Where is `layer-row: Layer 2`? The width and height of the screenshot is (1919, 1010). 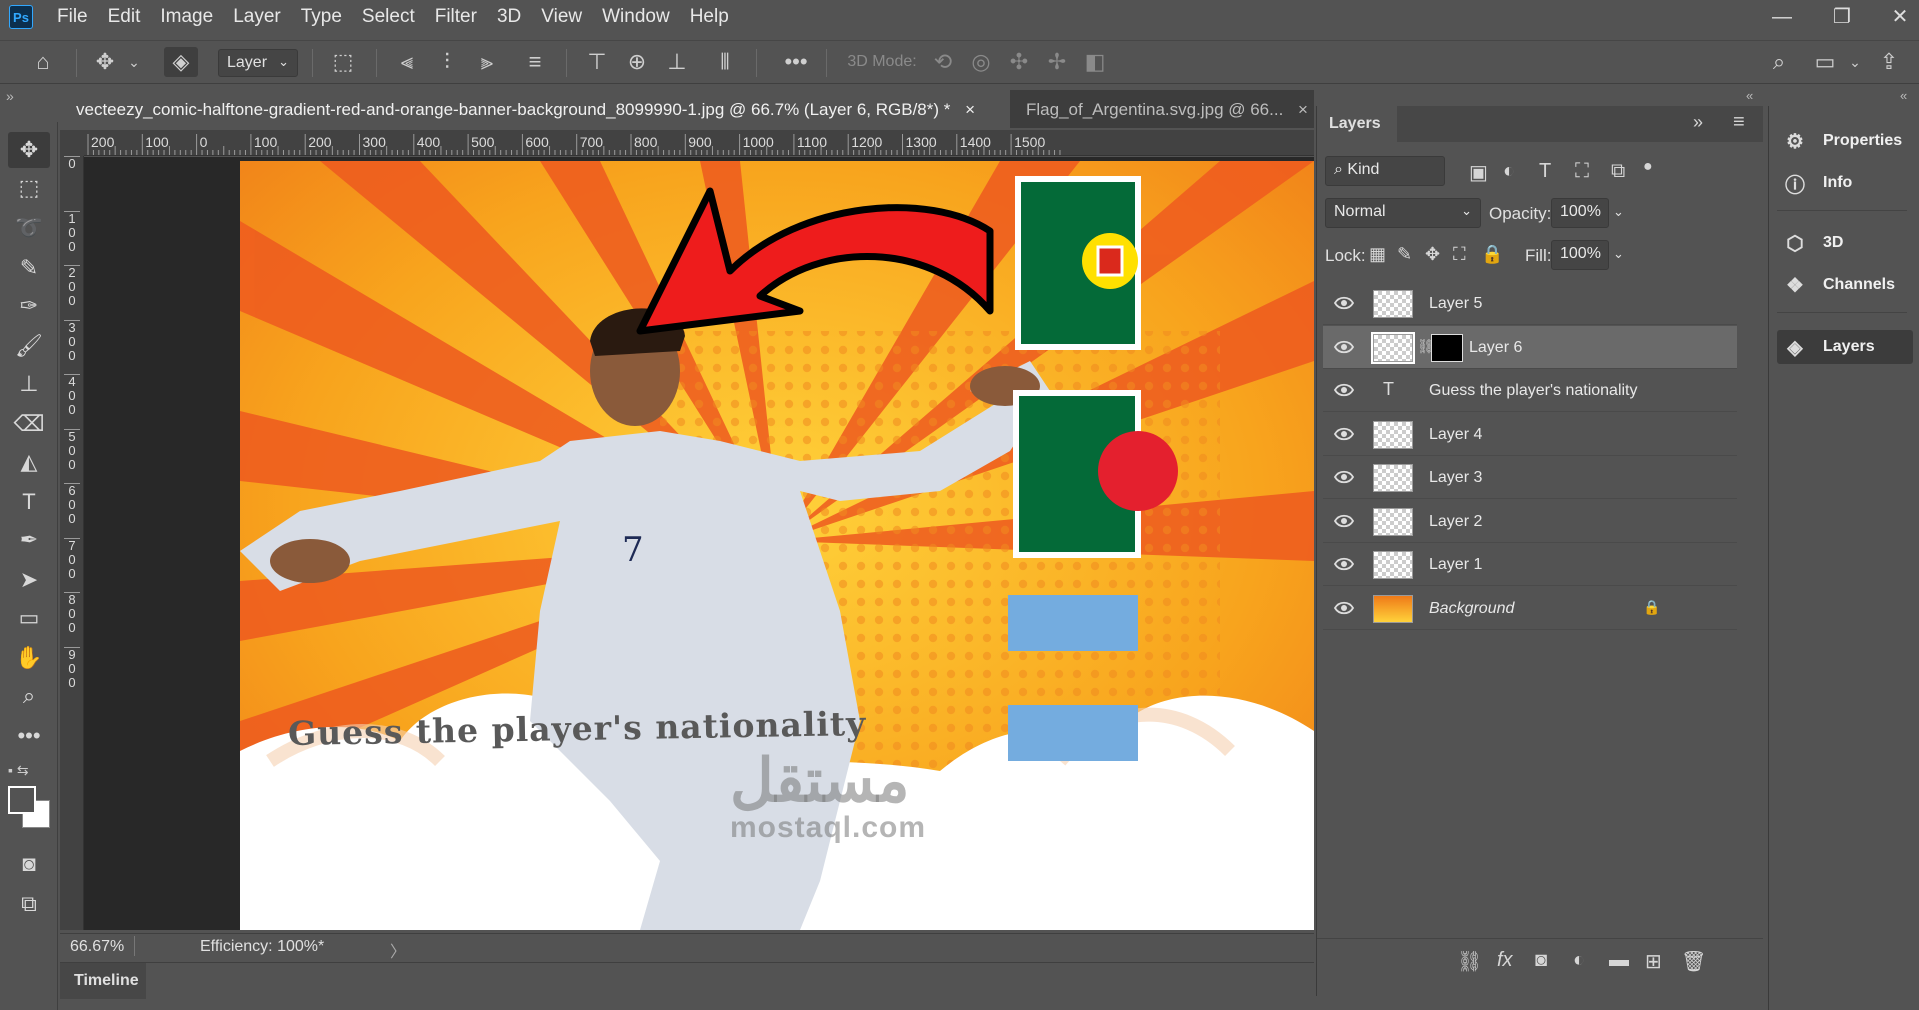
layer-row: Layer 2 is located at coordinates (1530, 521).